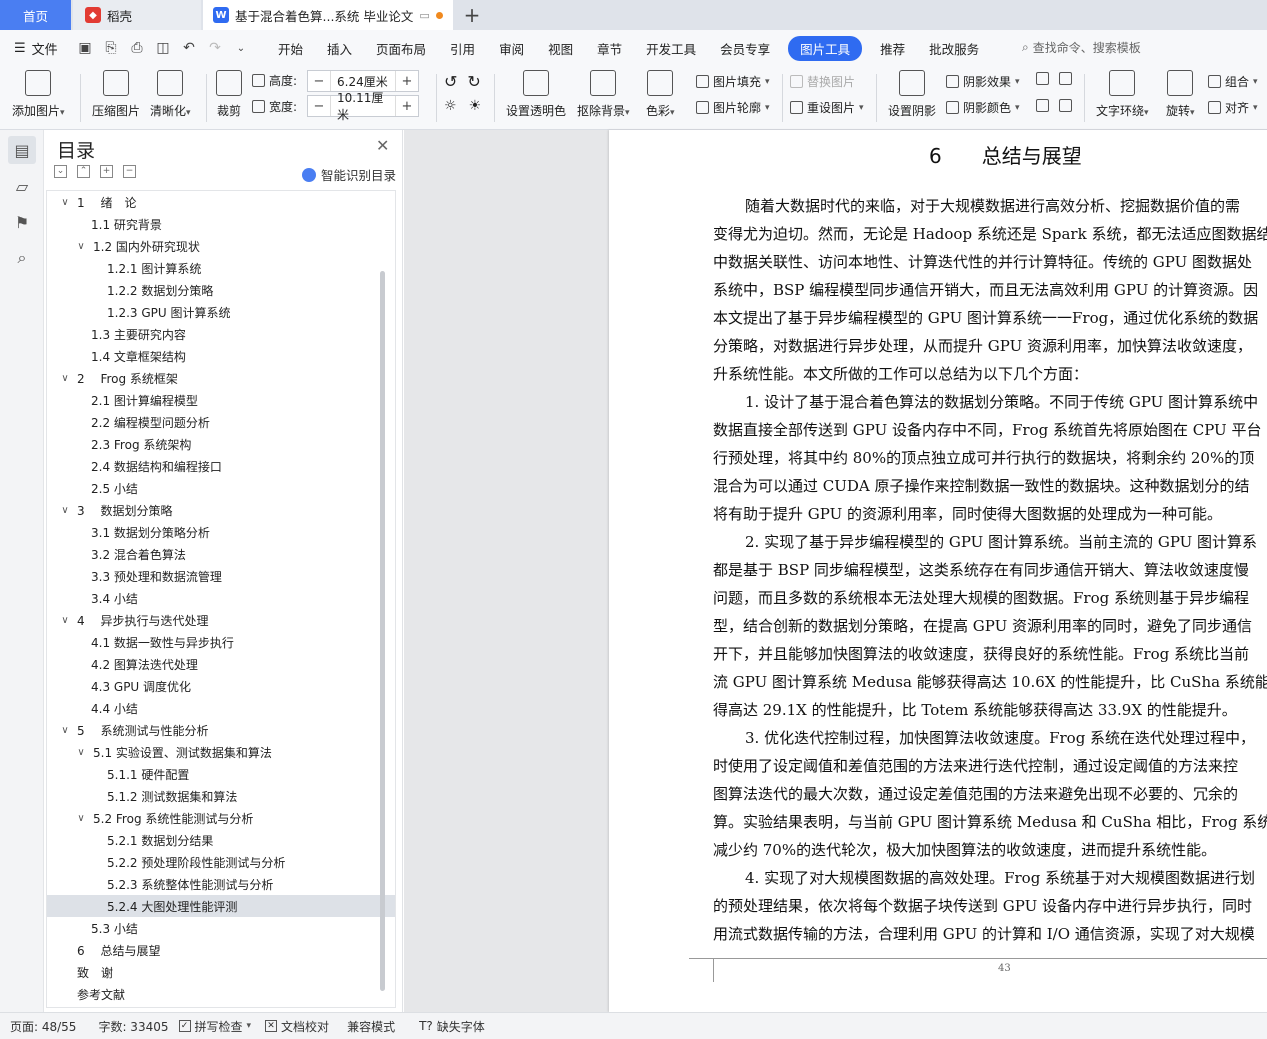  What do you see at coordinates (221, 246) in the screenshot?
I see `toc-item: ∨ 1.2 国内外研究现状` at bounding box center [221, 246].